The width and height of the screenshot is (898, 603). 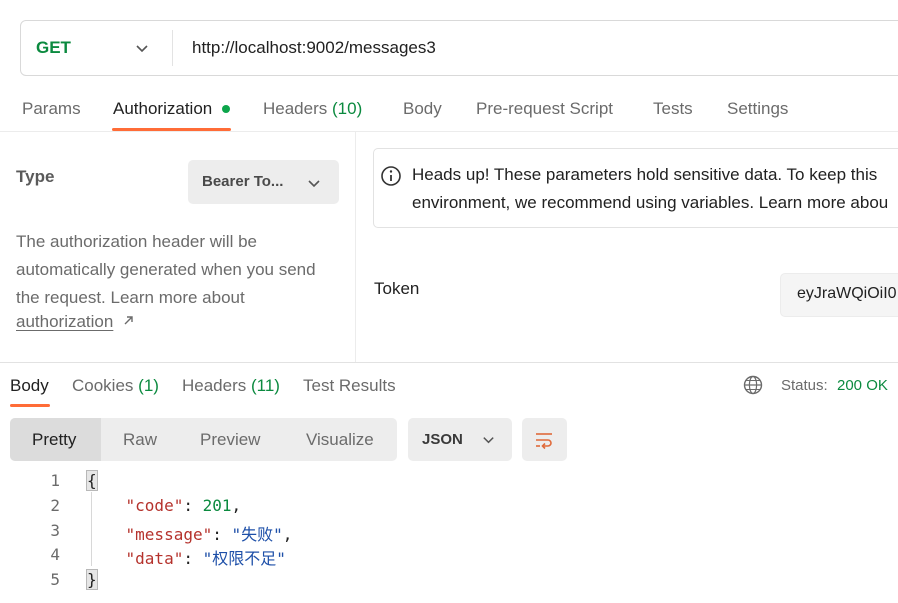 What do you see at coordinates (148, 385) in the screenshot?
I see `tab-cookies-count: (1)` at bounding box center [148, 385].